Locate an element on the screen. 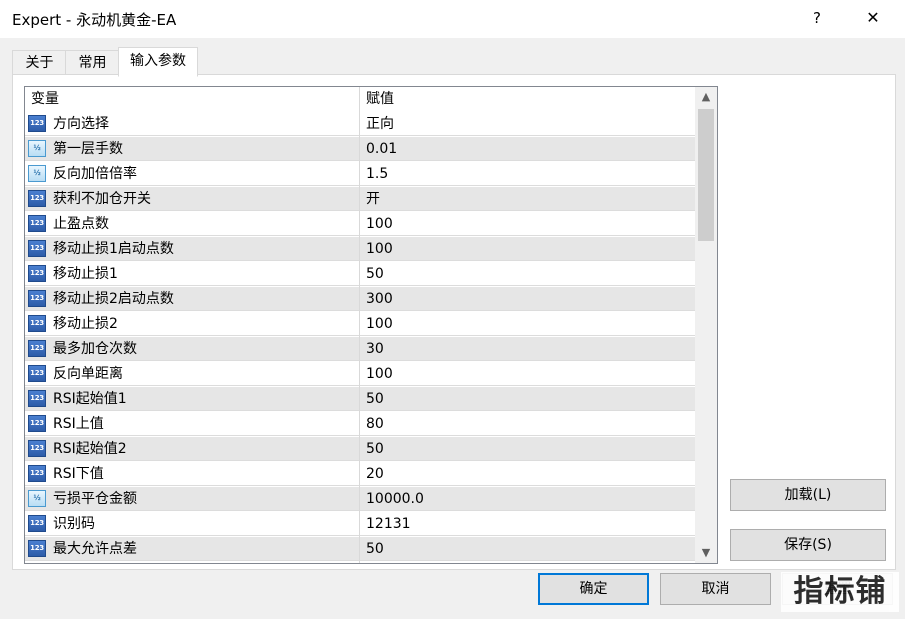 The image size is (905, 619). table-row: 123 识别码 12131 is located at coordinates (360, 524).